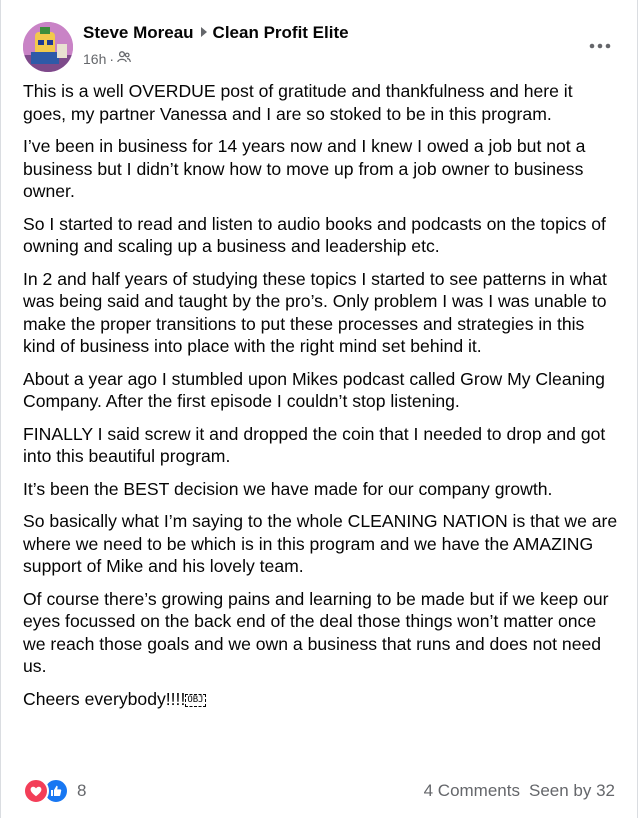  I want to click on object-replacement-glyph: OBJ, so click(195, 700).